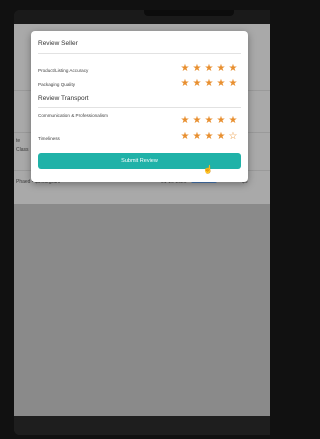  What do you see at coordinates (22, 150) in the screenshot?
I see `background-label: Class` at bounding box center [22, 150].